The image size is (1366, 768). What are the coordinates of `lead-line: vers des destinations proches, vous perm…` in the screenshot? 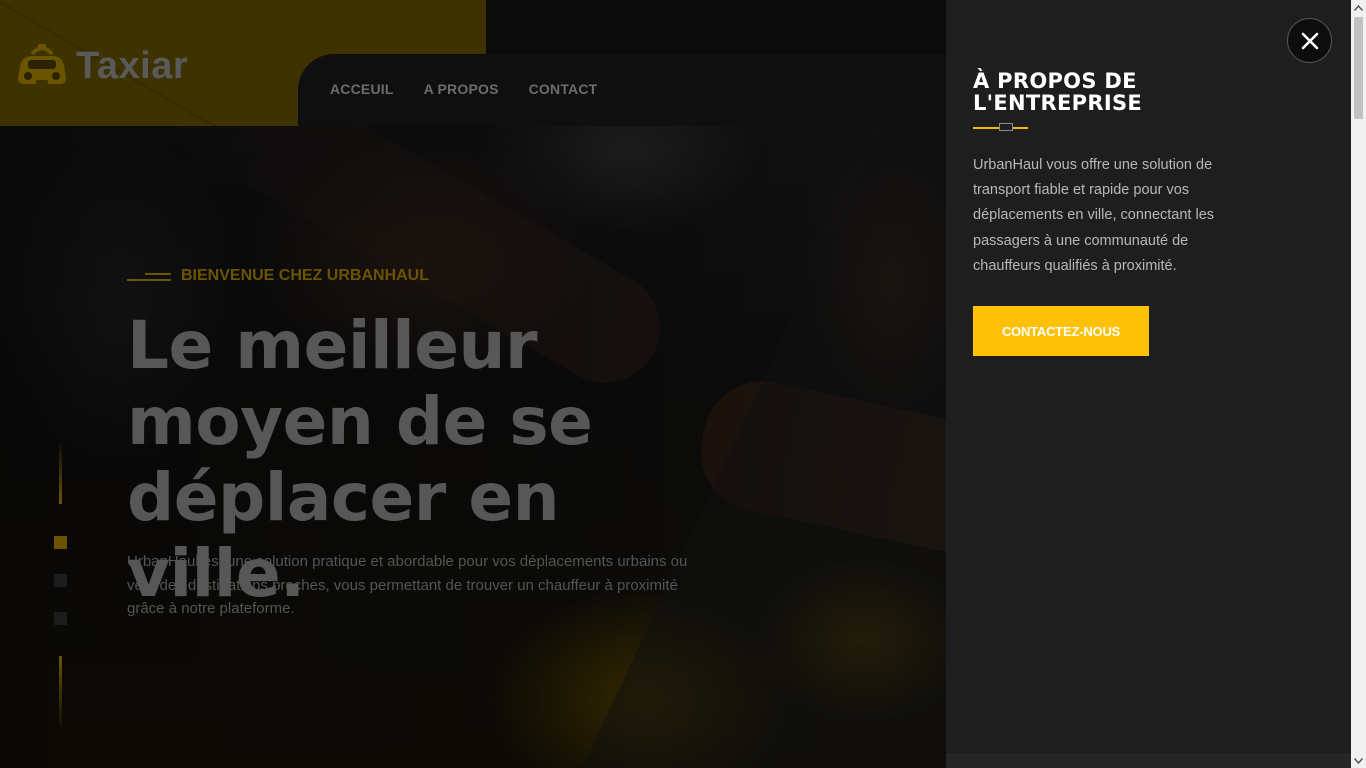 It's located at (402, 585).